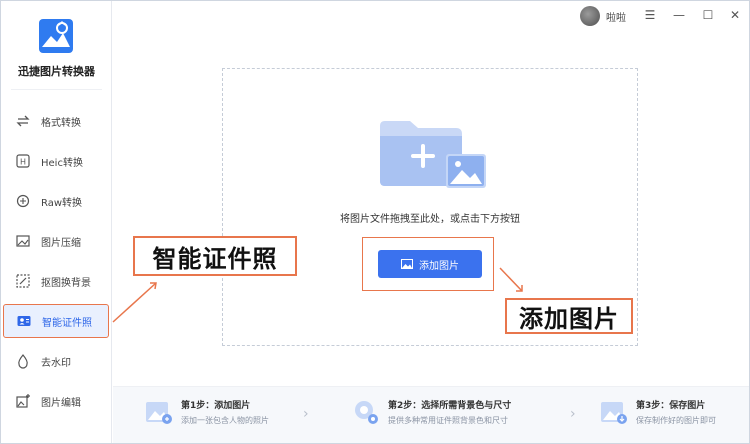 This screenshot has width=750, height=444. I want to click on image-icon, so click(407, 264).